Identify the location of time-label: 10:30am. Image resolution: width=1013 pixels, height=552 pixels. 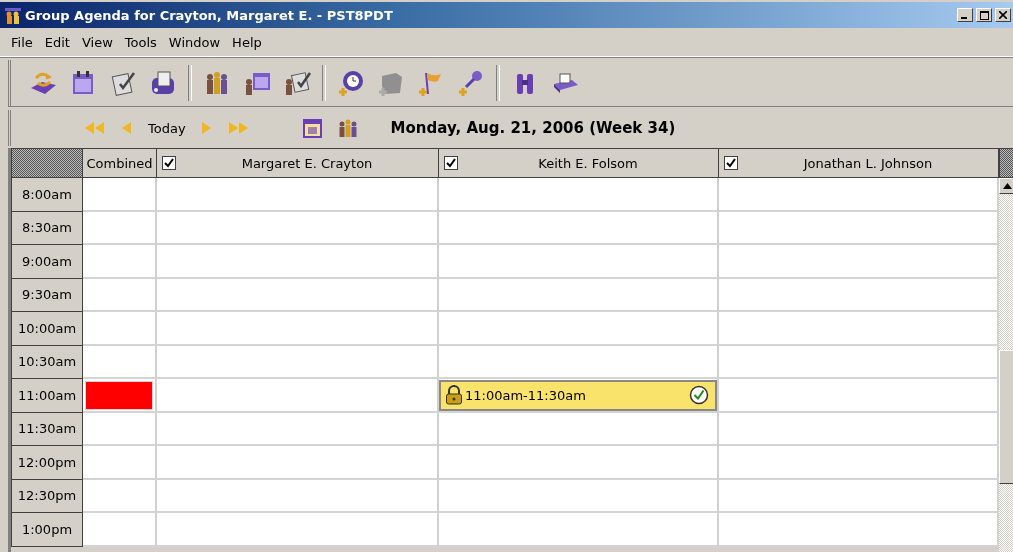
(47, 362).